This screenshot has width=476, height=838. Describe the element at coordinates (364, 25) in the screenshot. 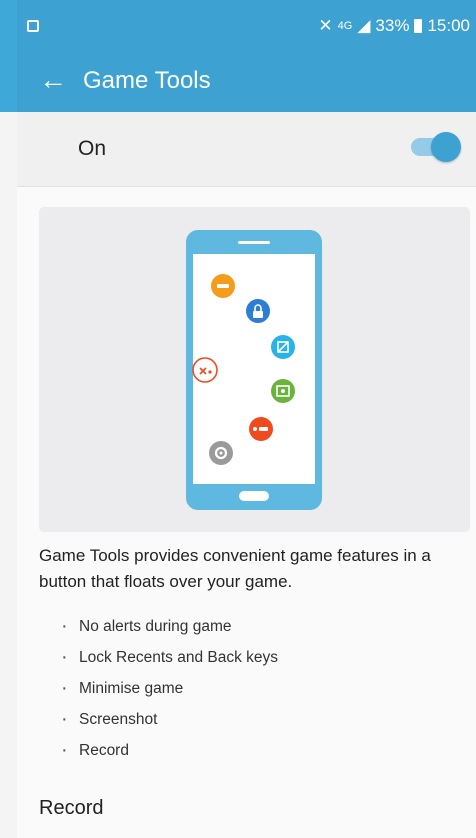

I see `signal-icon: ◢` at that location.